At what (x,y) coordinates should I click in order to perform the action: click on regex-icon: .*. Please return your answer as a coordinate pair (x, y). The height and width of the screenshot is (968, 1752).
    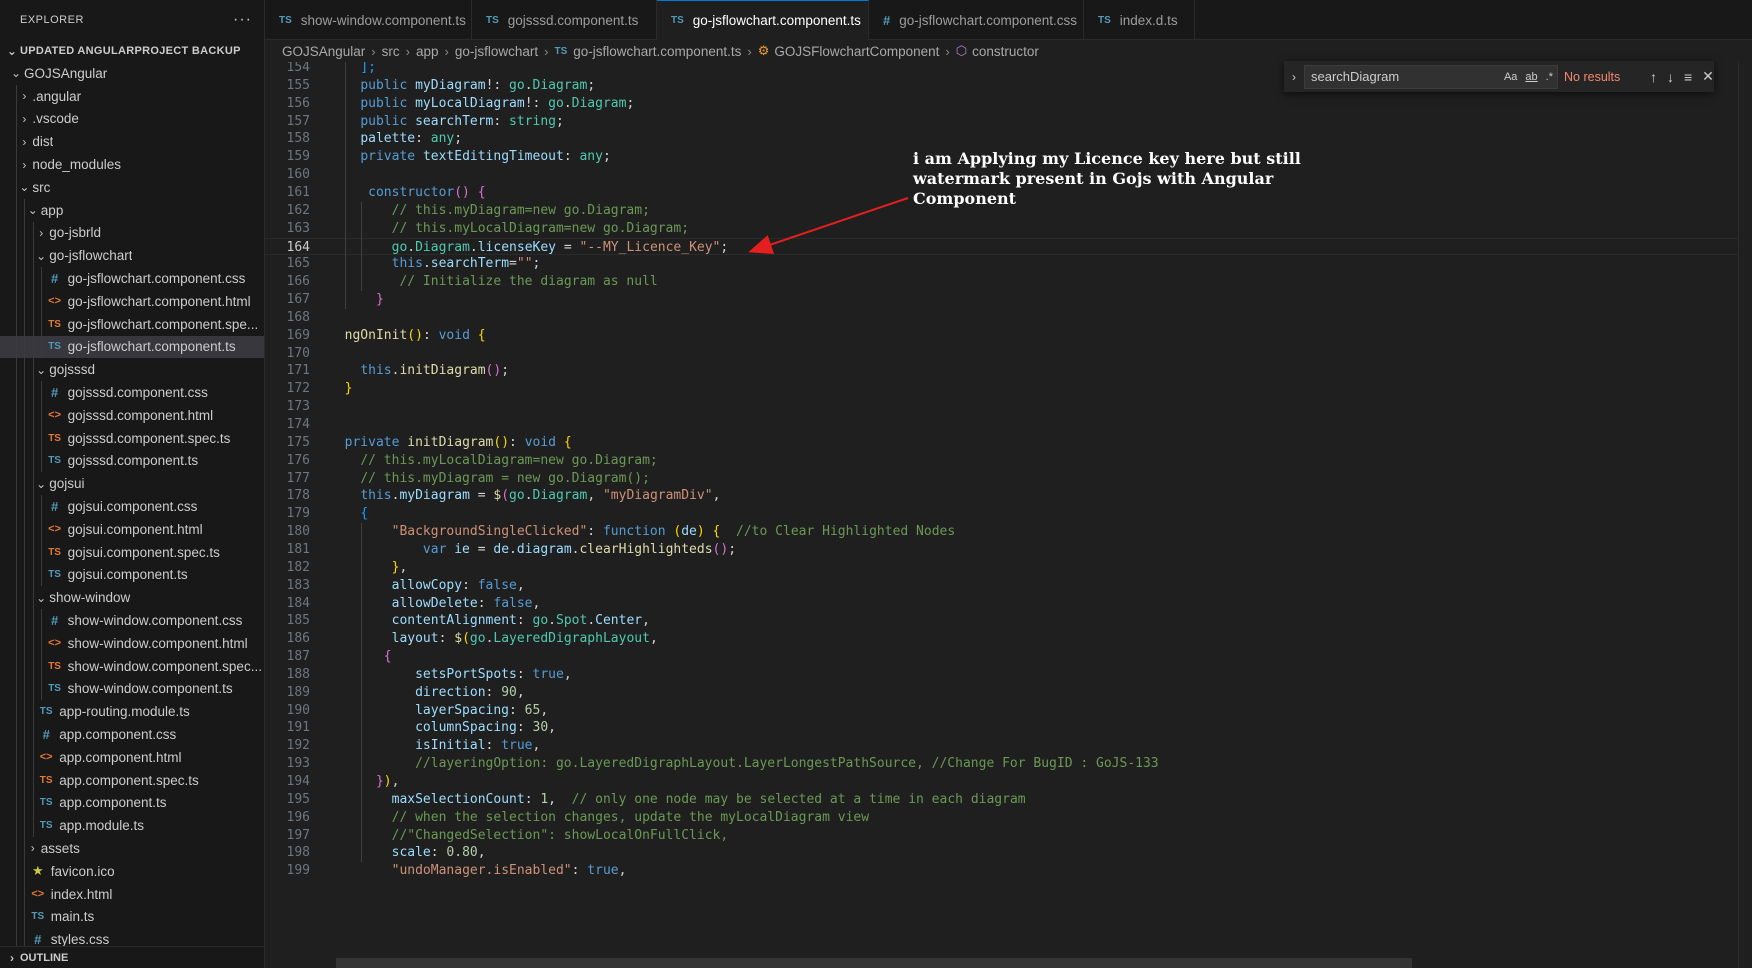
    Looking at the image, I should click on (1549, 77).